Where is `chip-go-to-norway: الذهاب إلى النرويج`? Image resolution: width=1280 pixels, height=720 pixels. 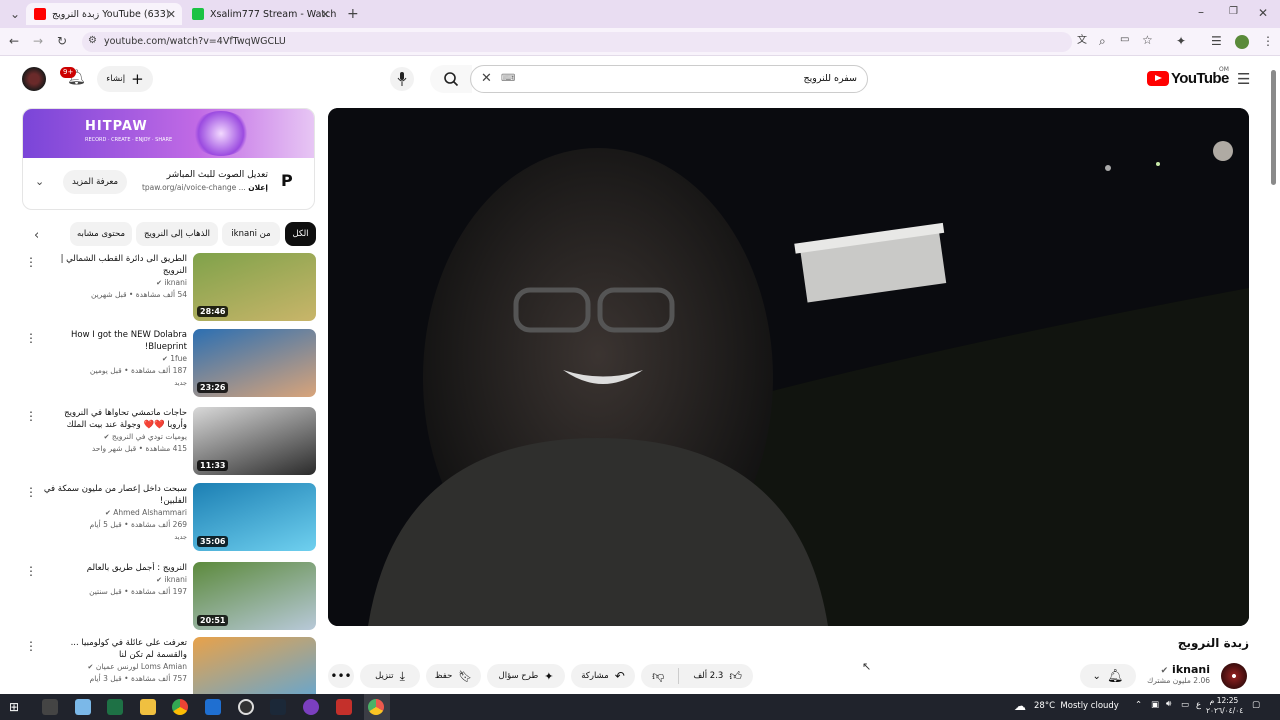
chip-go-to-norway: الذهاب إلى النرويج is located at coordinates (177, 234).